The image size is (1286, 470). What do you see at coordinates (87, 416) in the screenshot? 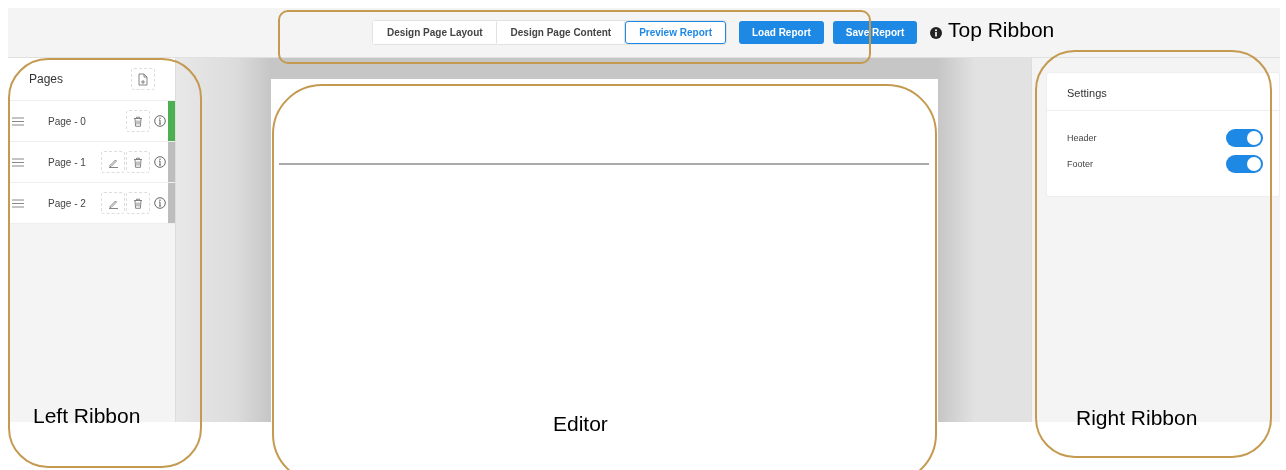
I see `annotation-label: Left Ribbon` at bounding box center [87, 416].